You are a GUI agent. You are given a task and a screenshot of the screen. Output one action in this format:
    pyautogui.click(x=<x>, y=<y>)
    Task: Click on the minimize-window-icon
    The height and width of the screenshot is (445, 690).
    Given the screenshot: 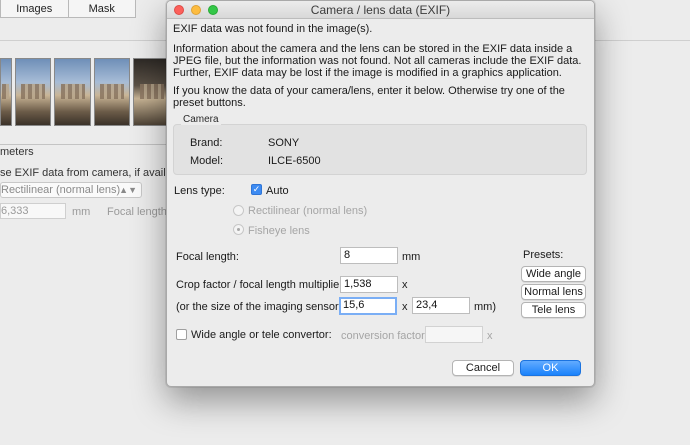 What is the action you would take?
    pyautogui.click(x=196, y=10)
    